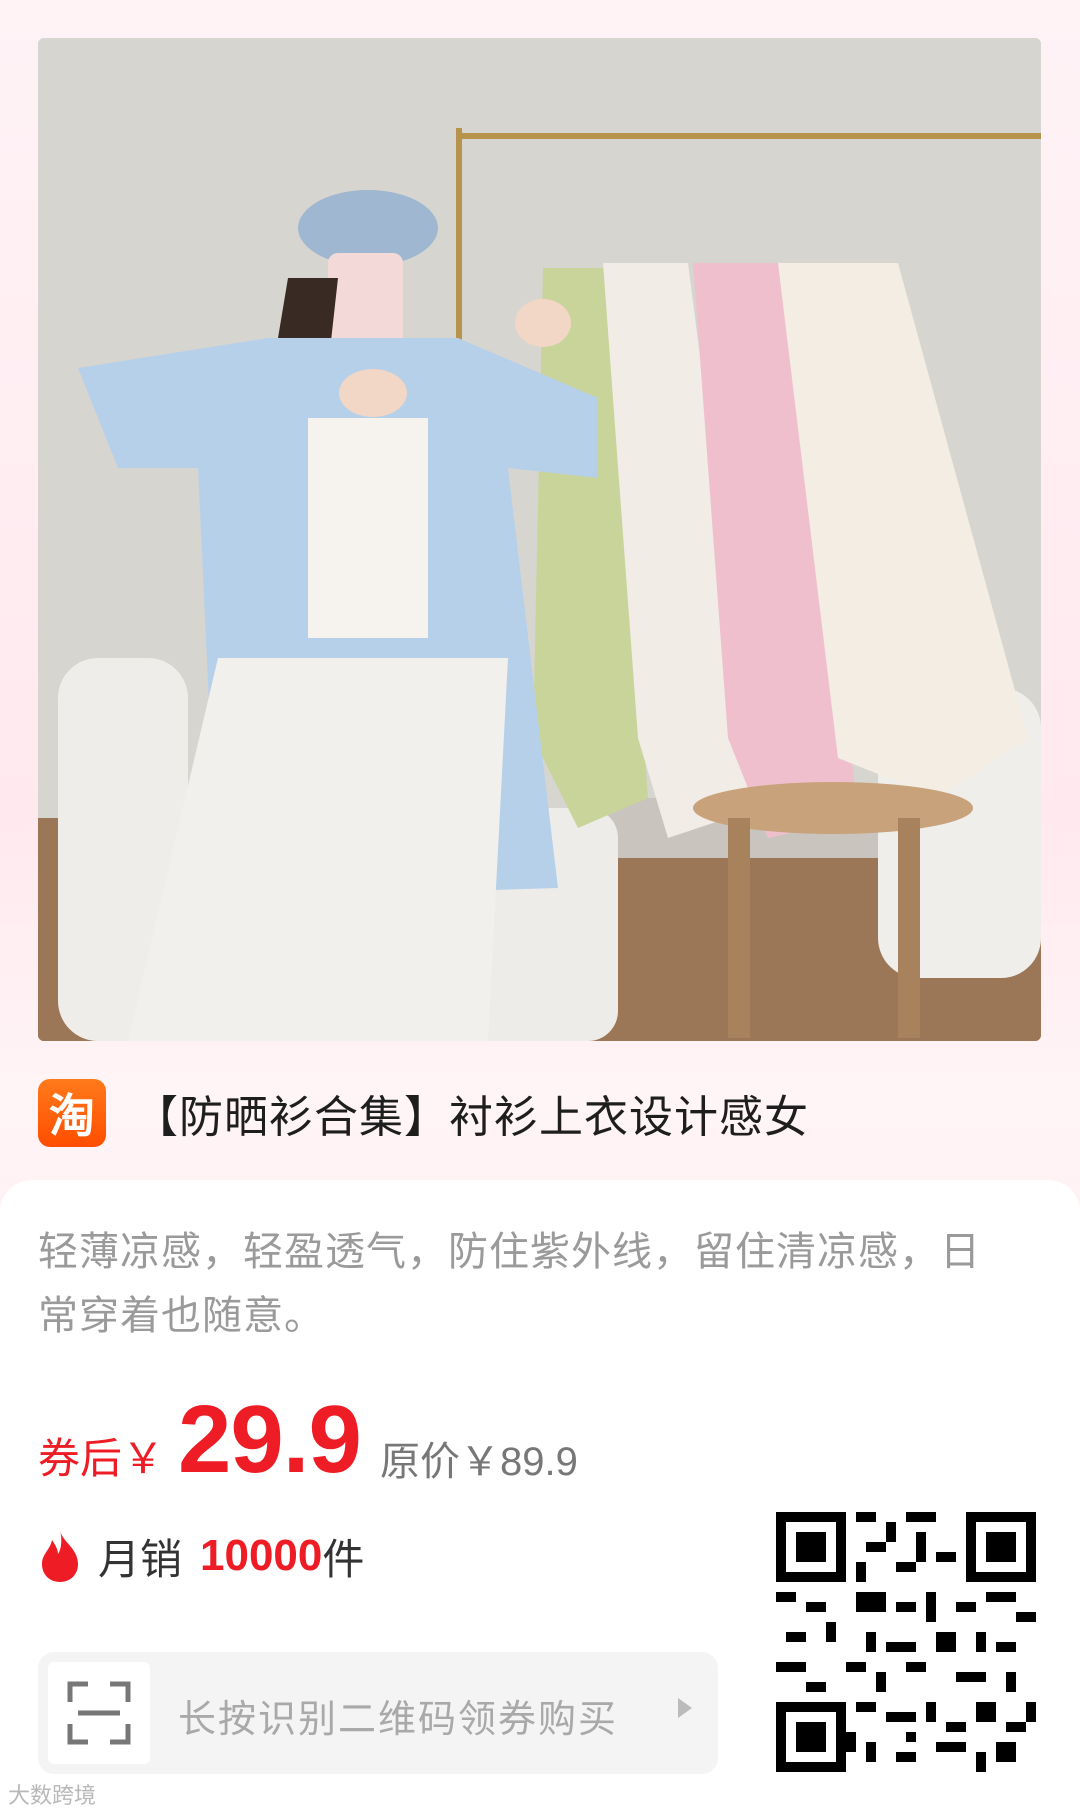  I want to click on chevron-right-icon, so click(685, 1708).